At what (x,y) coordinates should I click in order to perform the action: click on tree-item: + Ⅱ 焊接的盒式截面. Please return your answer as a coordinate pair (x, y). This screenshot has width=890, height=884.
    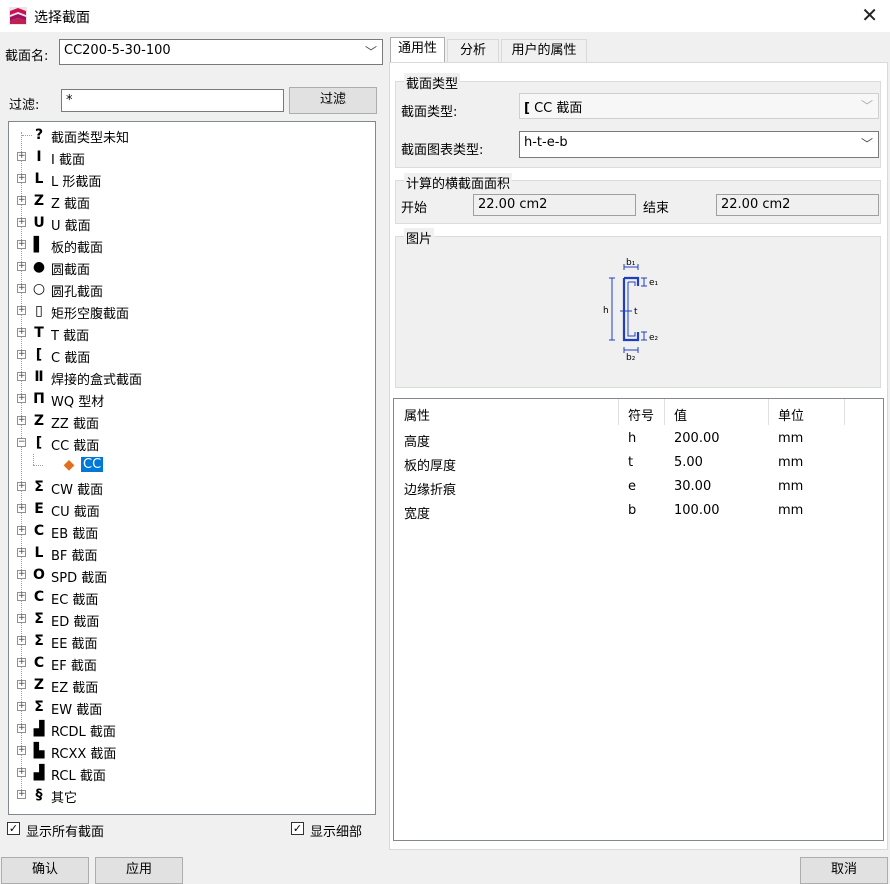
    Looking at the image, I should click on (192, 377).